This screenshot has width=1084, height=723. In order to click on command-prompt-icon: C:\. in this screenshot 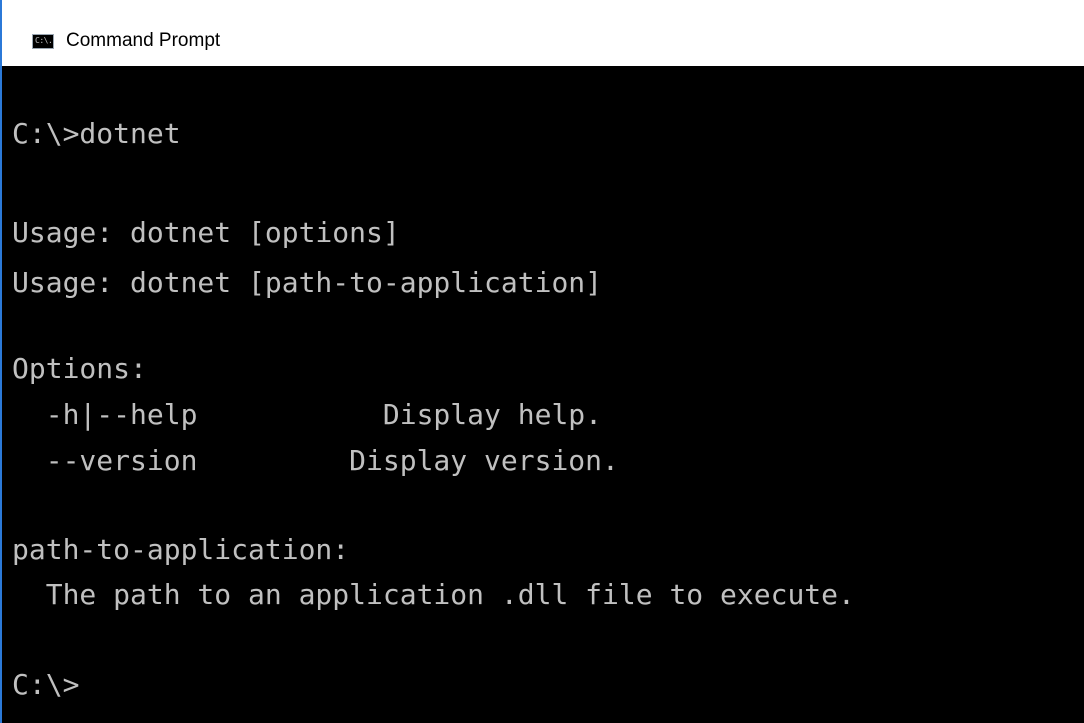, I will do `click(43, 41)`.